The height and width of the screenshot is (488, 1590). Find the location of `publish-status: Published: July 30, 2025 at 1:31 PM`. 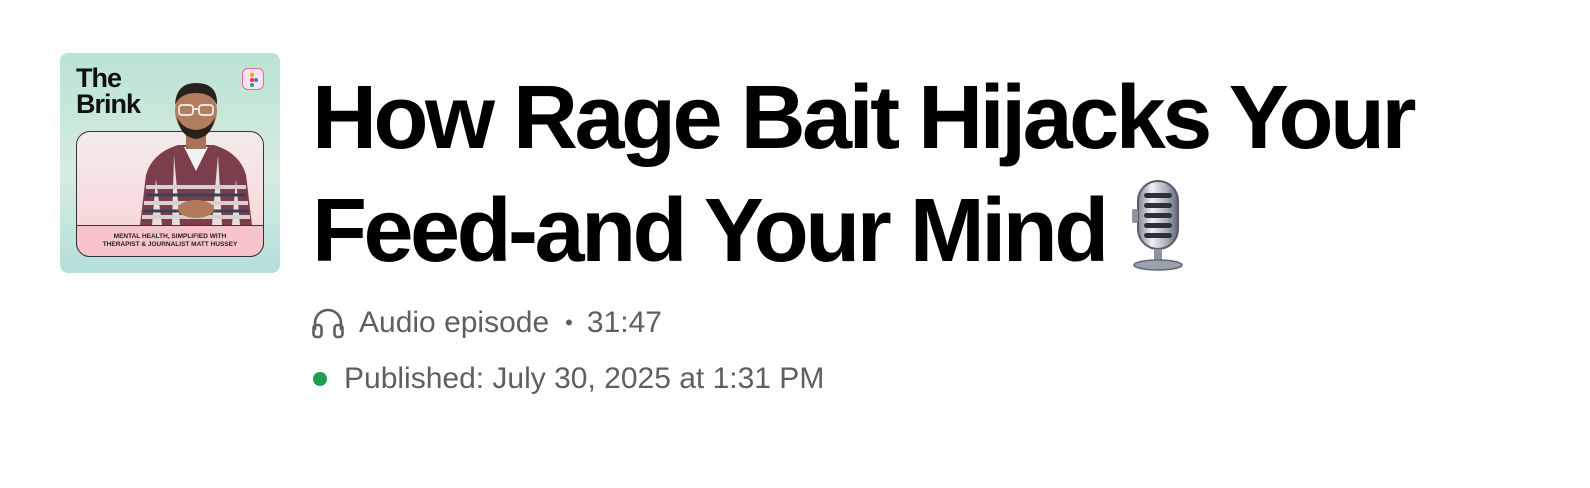

publish-status: Published: July 30, 2025 at 1:31 PM is located at coordinates (567, 379).